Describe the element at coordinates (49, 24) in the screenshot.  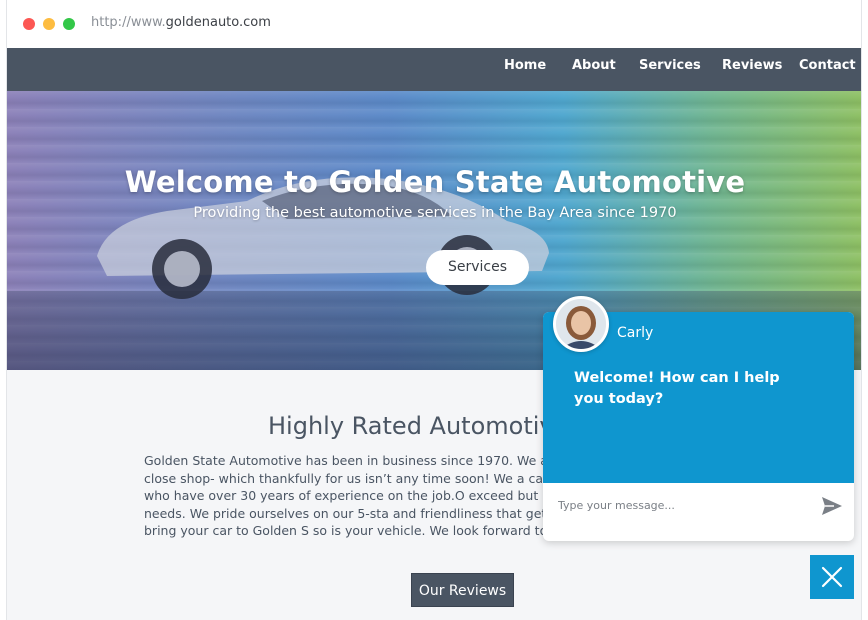
I see `minimize-window-button` at that location.